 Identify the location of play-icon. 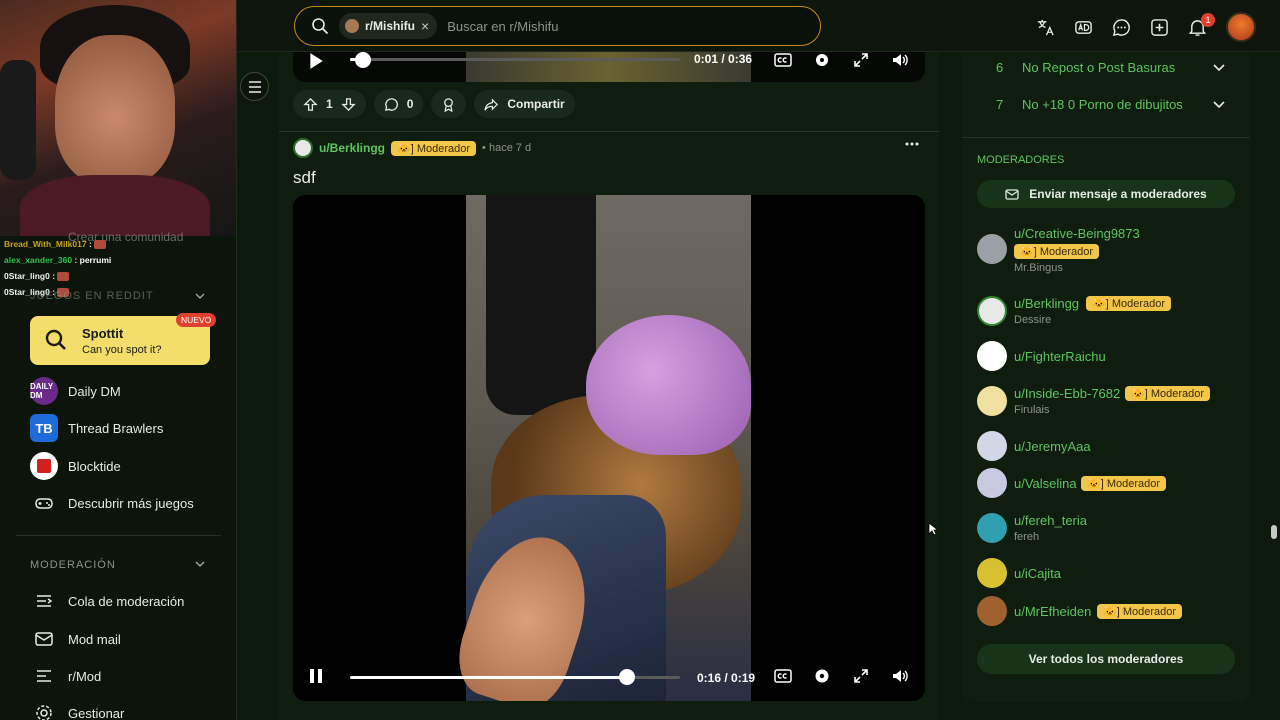
(316, 61).